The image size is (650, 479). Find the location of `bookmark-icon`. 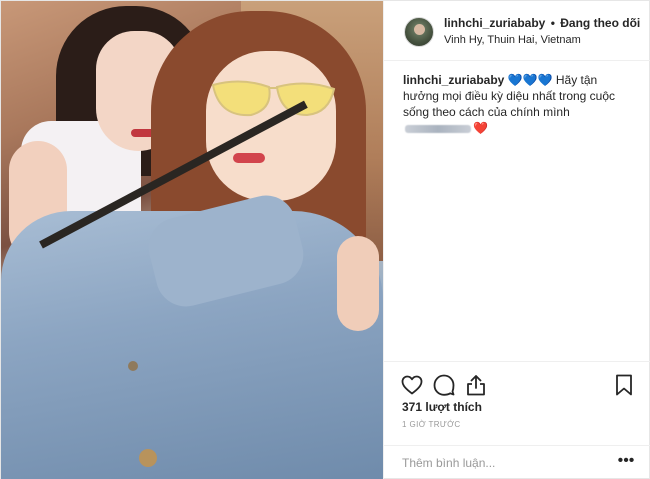

bookmark-icon is located at coordinates (624, 385).